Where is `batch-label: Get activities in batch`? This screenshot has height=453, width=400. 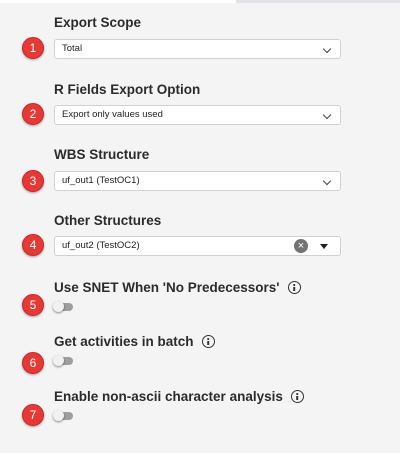
batch-label: Get activities in batch is located at coordinates (124, 341).